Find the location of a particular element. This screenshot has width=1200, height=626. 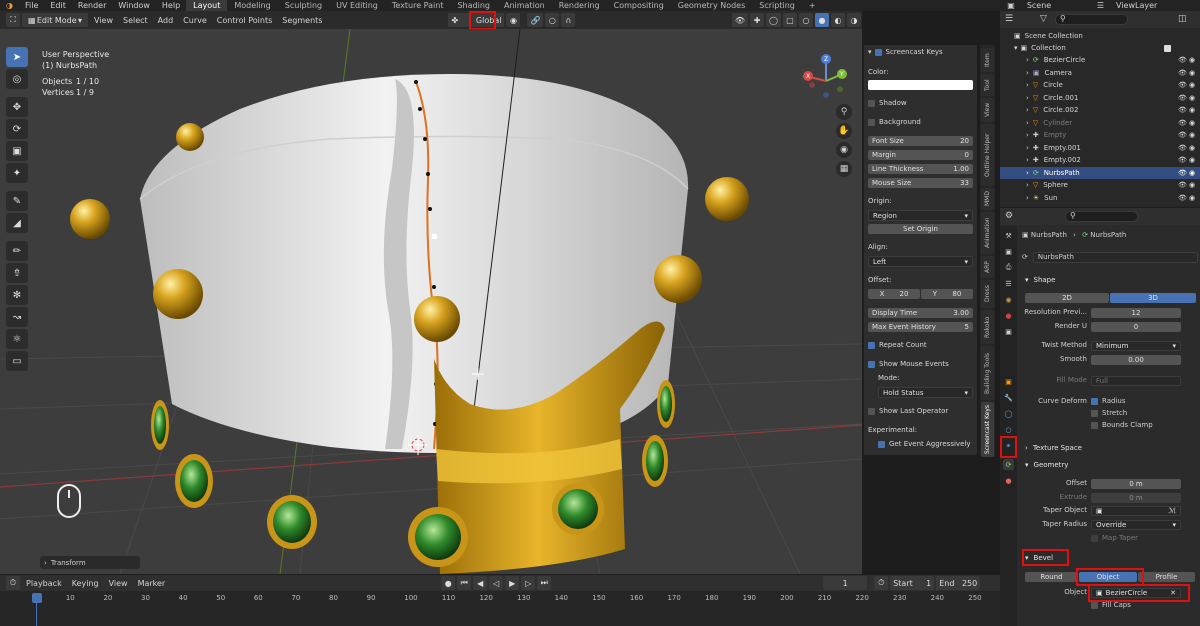

workspace-tab-layout: Layout is located at coordinates (207, 5).